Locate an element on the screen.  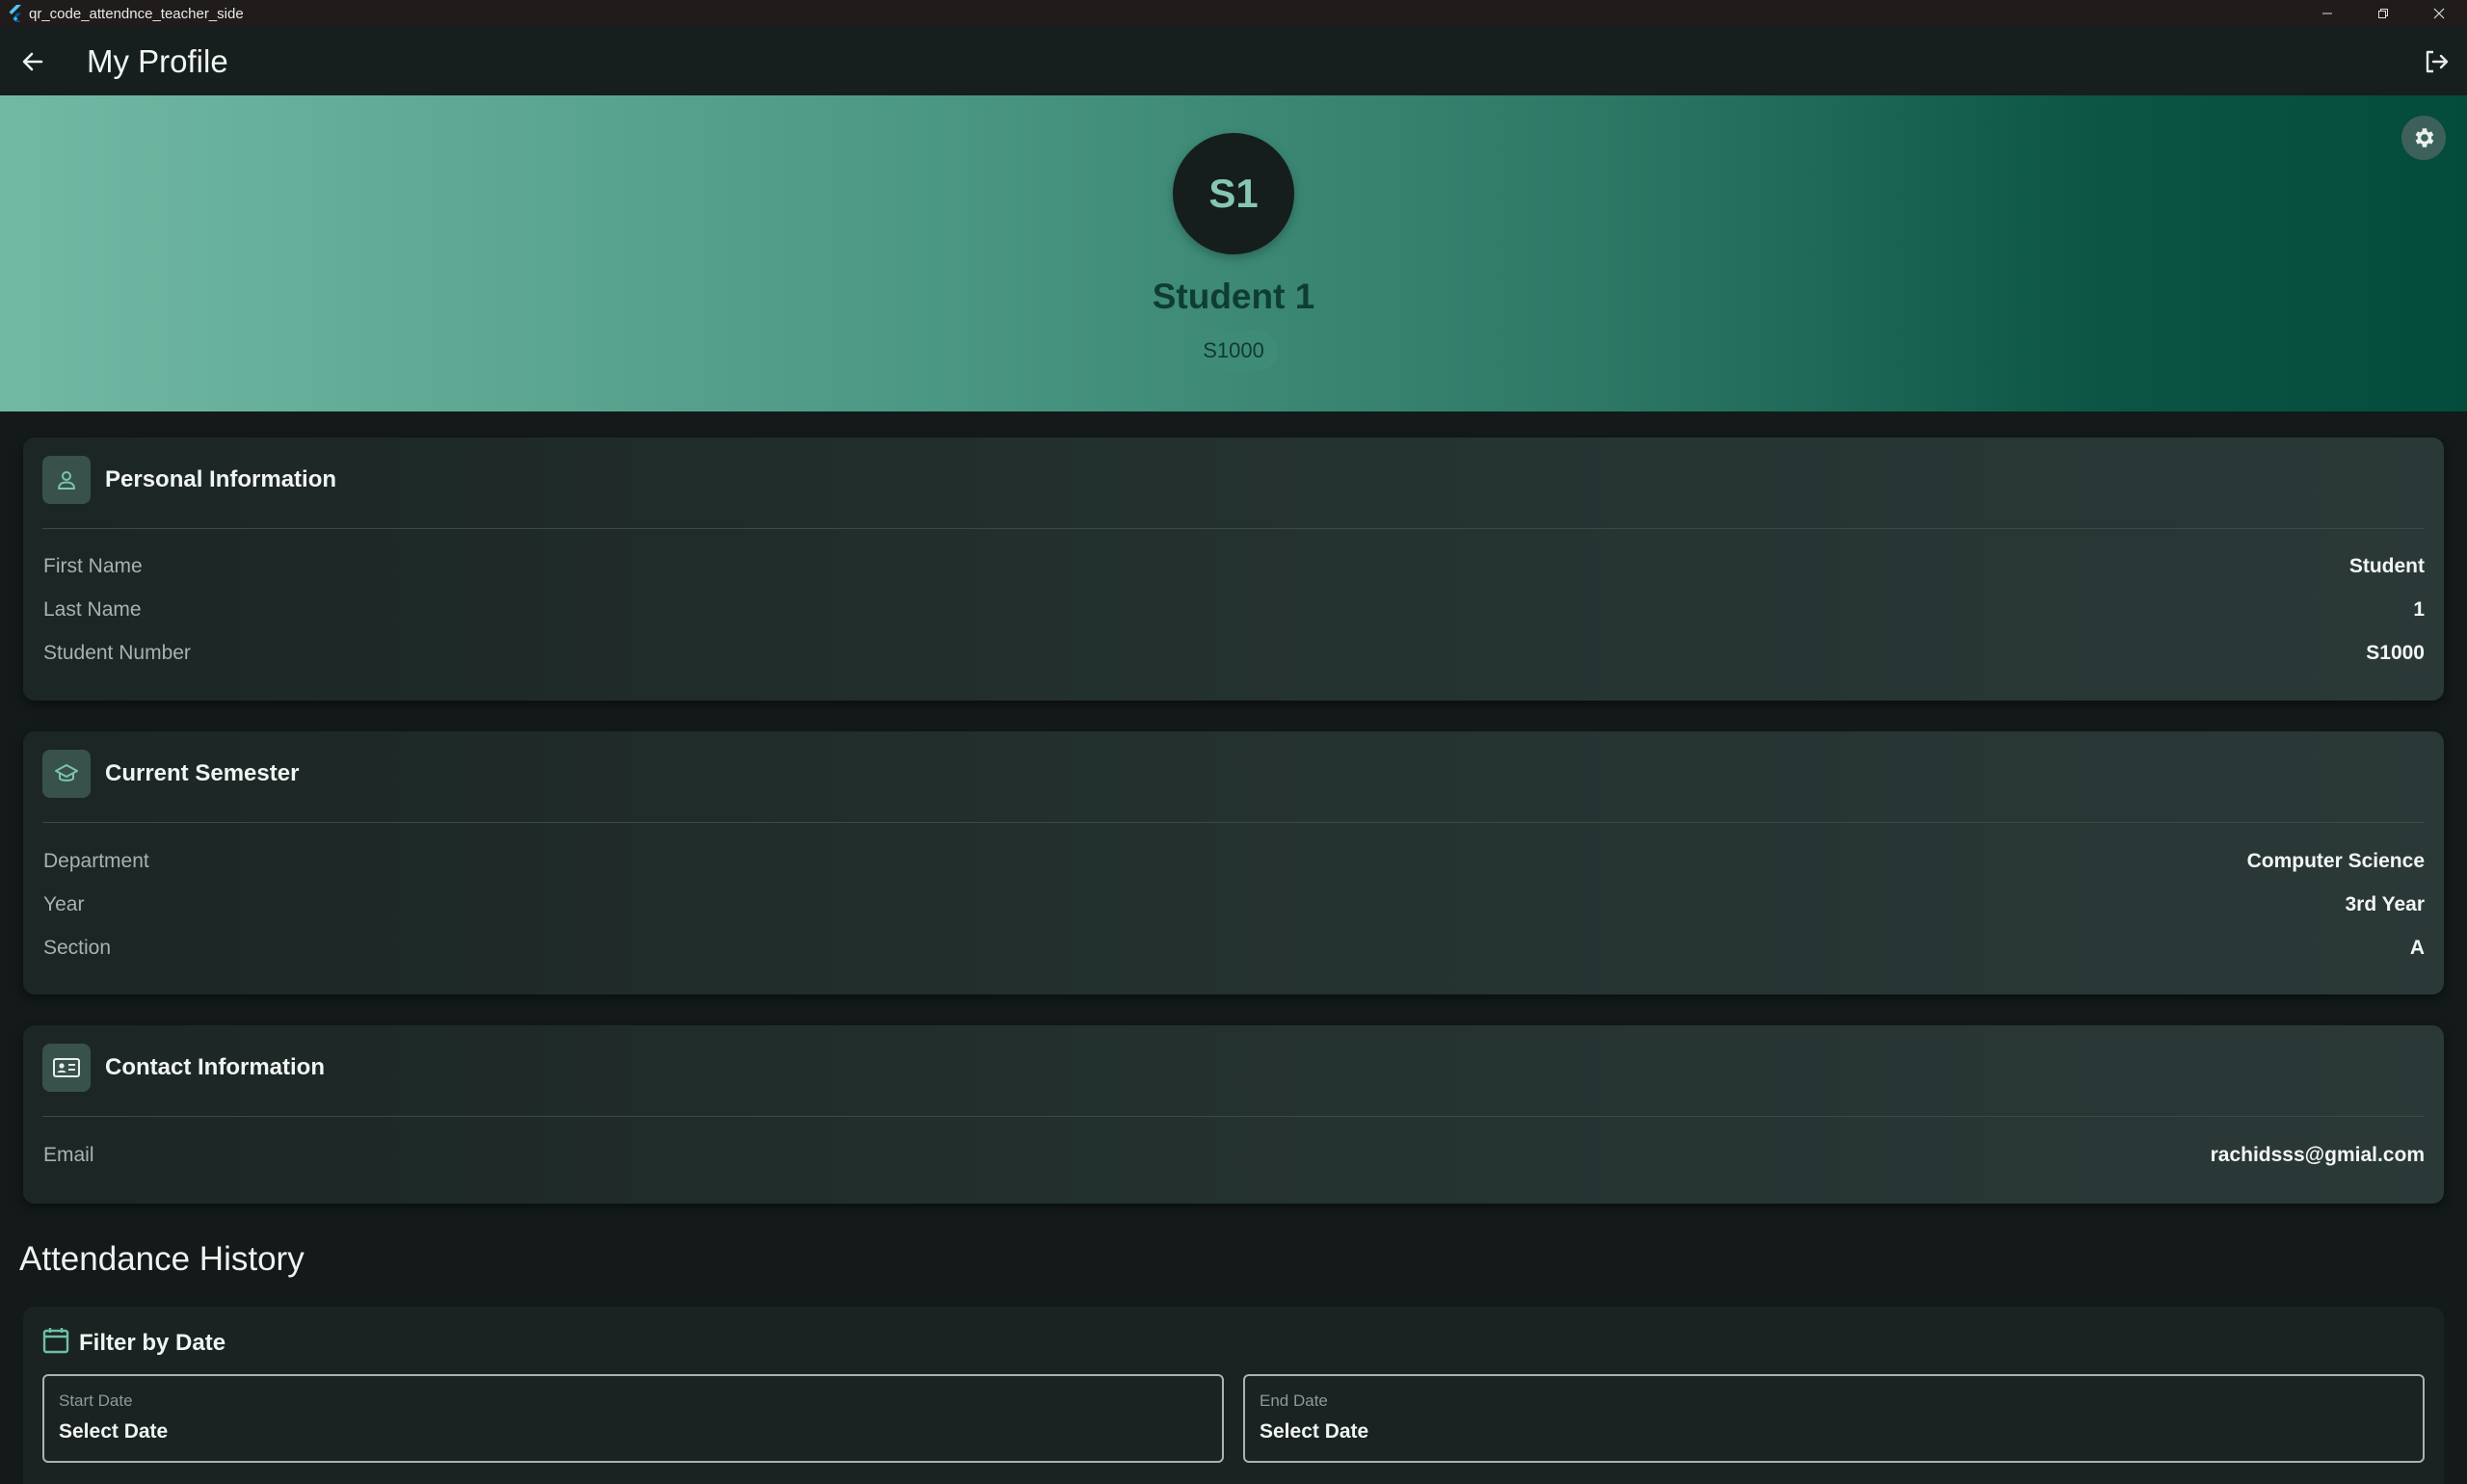
window-title-bar: qr_code_attendnce_teacher_side is located at coordinates (1233, 13).